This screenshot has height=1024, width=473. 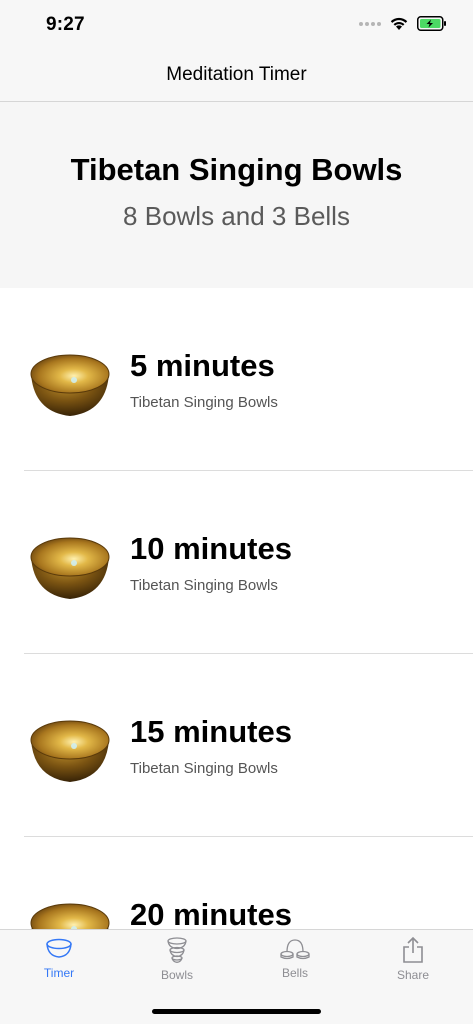 I want to click on bowl-icon, so click(x=59, y=948).